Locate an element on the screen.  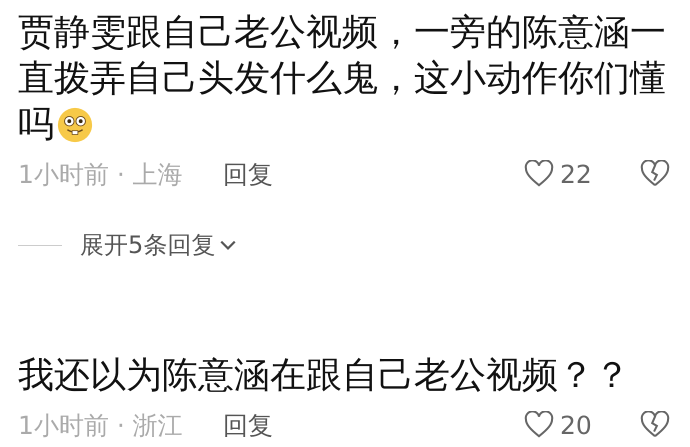
comment-text: 我还以为陈意涵在跟自己老公视频？？ is located at coordinates (324, 376).